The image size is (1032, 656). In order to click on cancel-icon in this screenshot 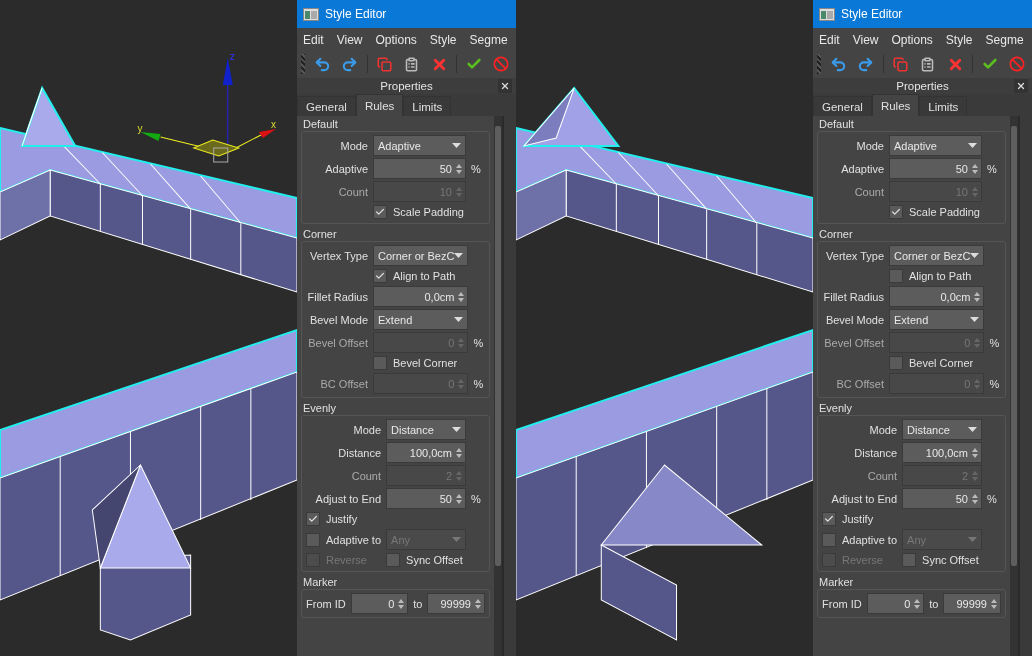, I will do `click(1017, 64)`.